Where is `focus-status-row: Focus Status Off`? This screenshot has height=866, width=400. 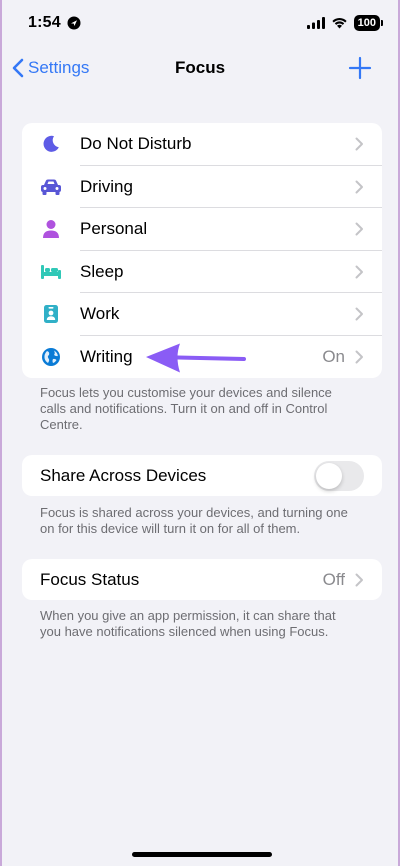
focus-status-row: Focus Status Off is located at coordinates (202, 579).